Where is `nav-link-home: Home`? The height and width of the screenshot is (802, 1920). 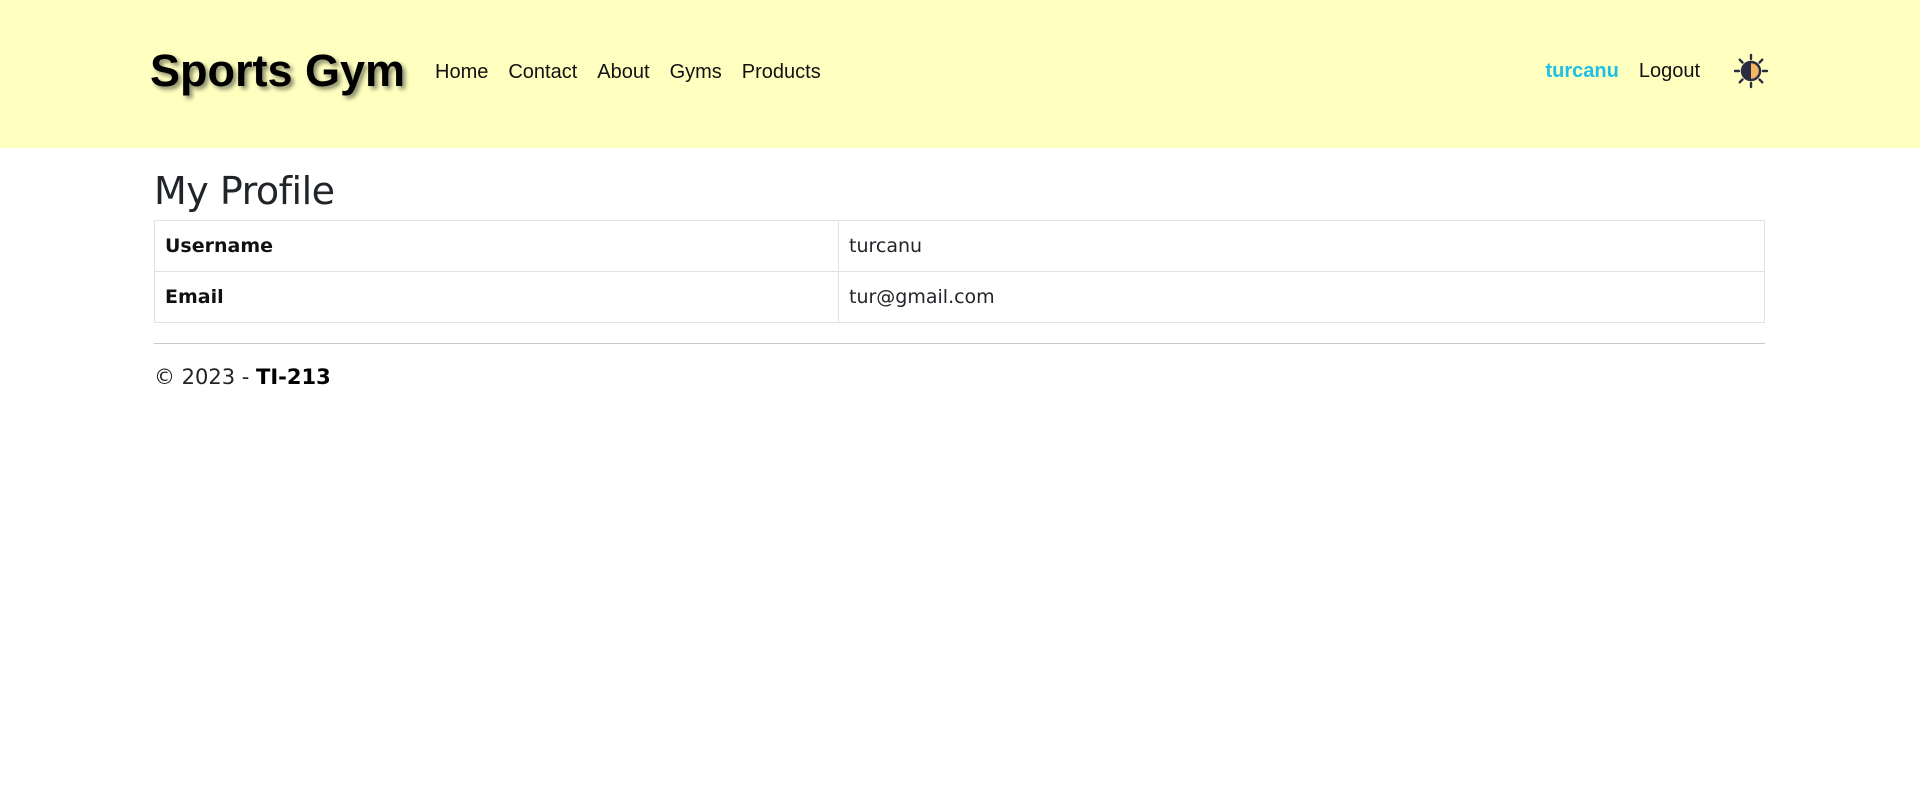 nav-link-home: Home is located at coordinates (461, 72).